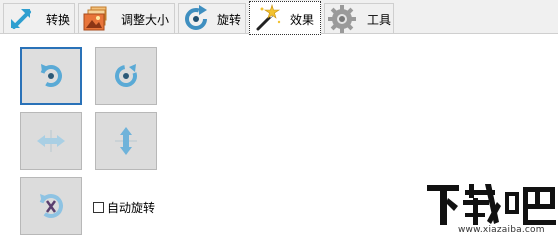 The image size is (558, 241). I want to click on flip-vertical-button, so click(126, 141).